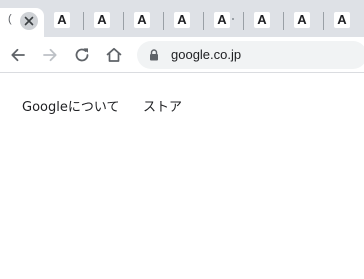 The image size is (364, 279). What do you see at coordinates (250, 55) in the screenshot?
I see `address-bar: google.co.jp` at bounding box center [250, 55].